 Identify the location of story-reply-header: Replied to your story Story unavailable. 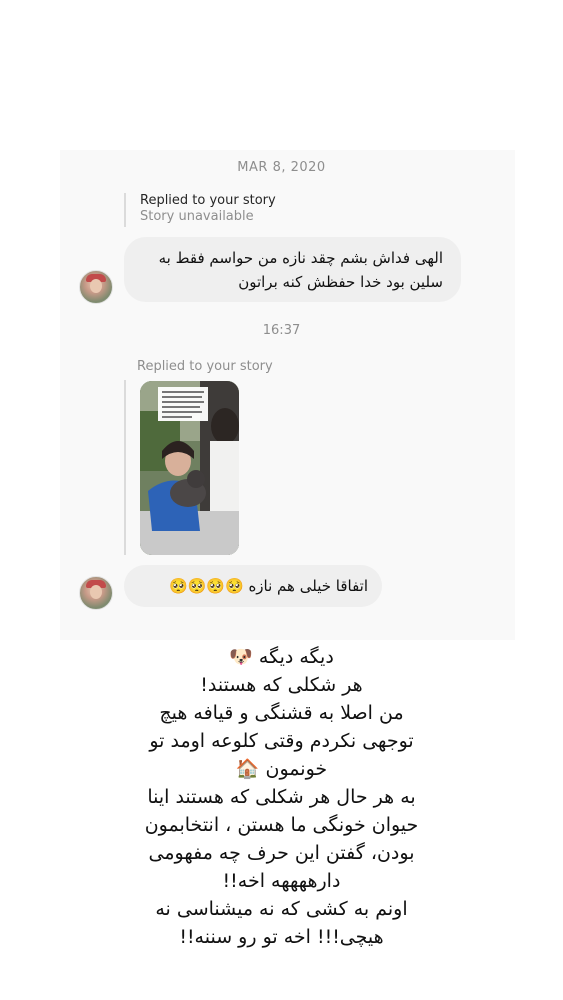
(200, 210).